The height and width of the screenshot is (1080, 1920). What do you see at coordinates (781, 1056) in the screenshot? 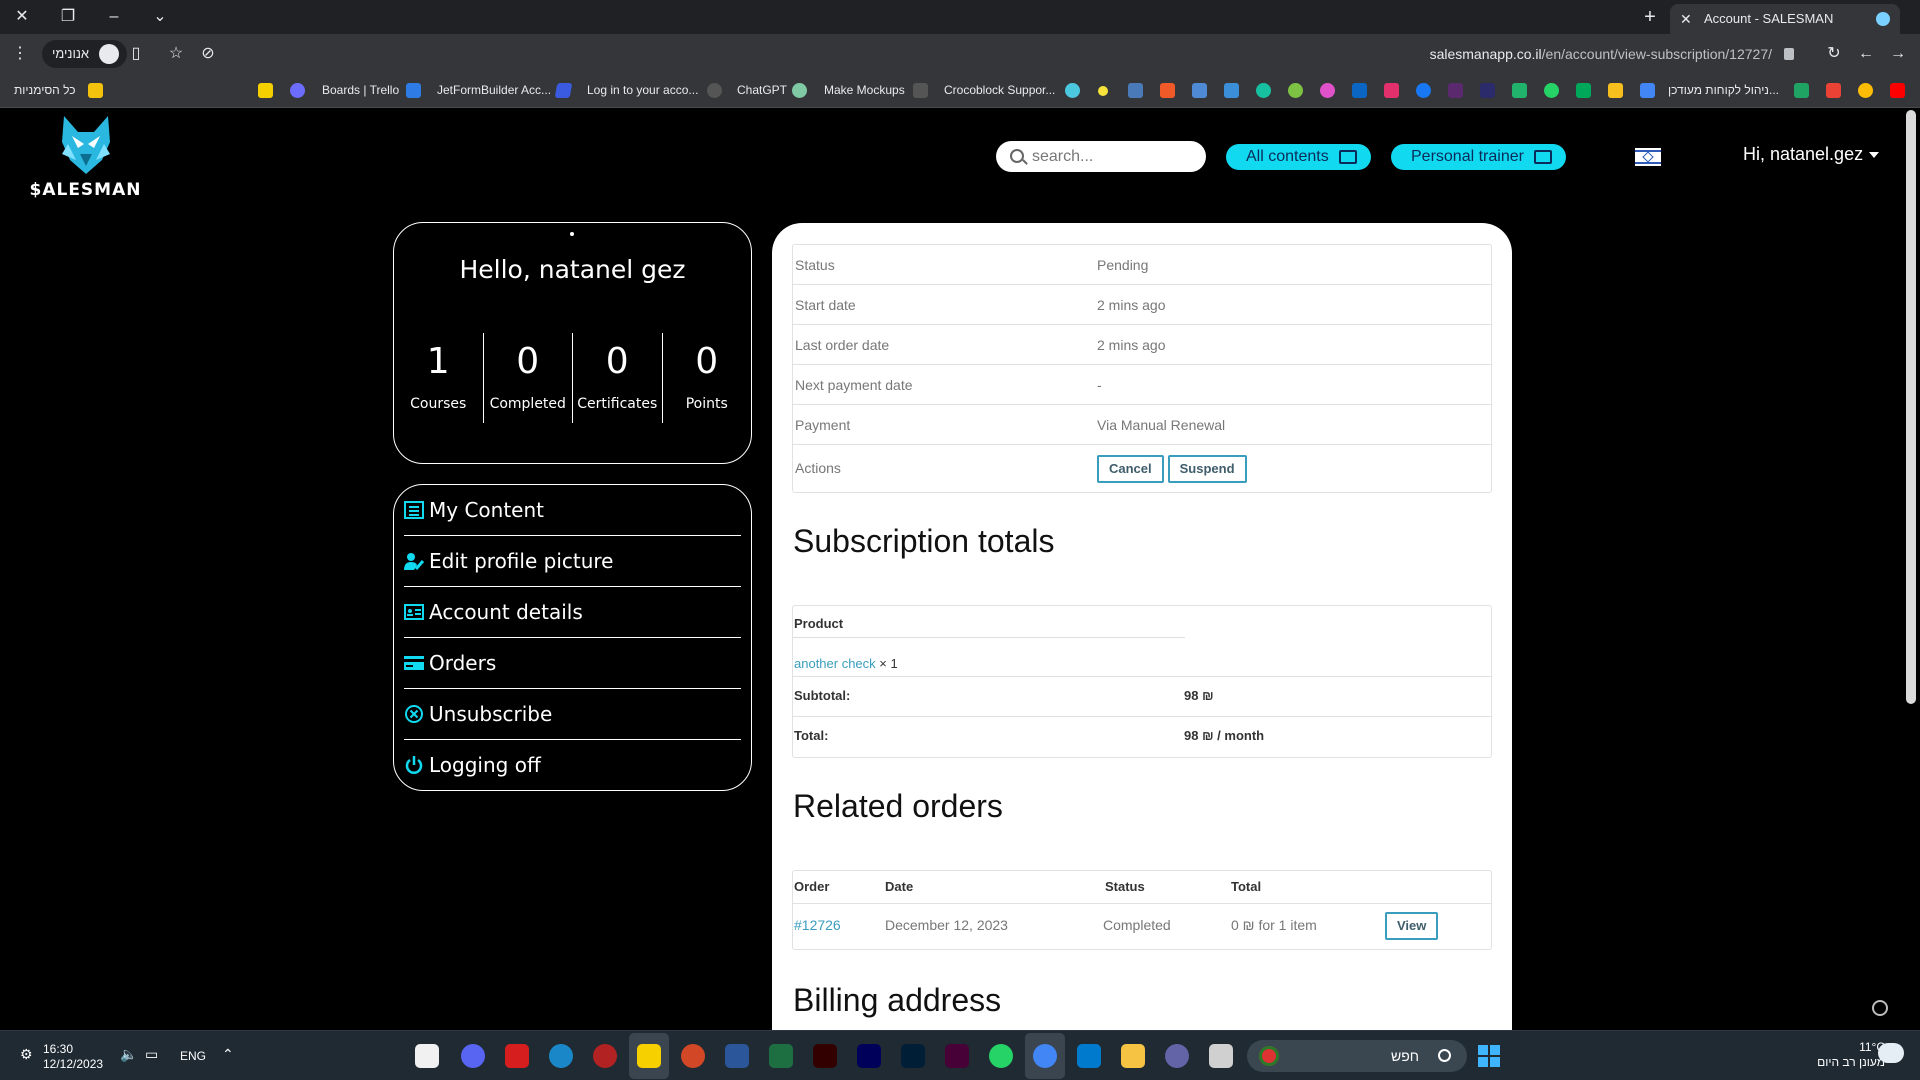
I see `excel-app-icon` at bounding box center [781, 1056].